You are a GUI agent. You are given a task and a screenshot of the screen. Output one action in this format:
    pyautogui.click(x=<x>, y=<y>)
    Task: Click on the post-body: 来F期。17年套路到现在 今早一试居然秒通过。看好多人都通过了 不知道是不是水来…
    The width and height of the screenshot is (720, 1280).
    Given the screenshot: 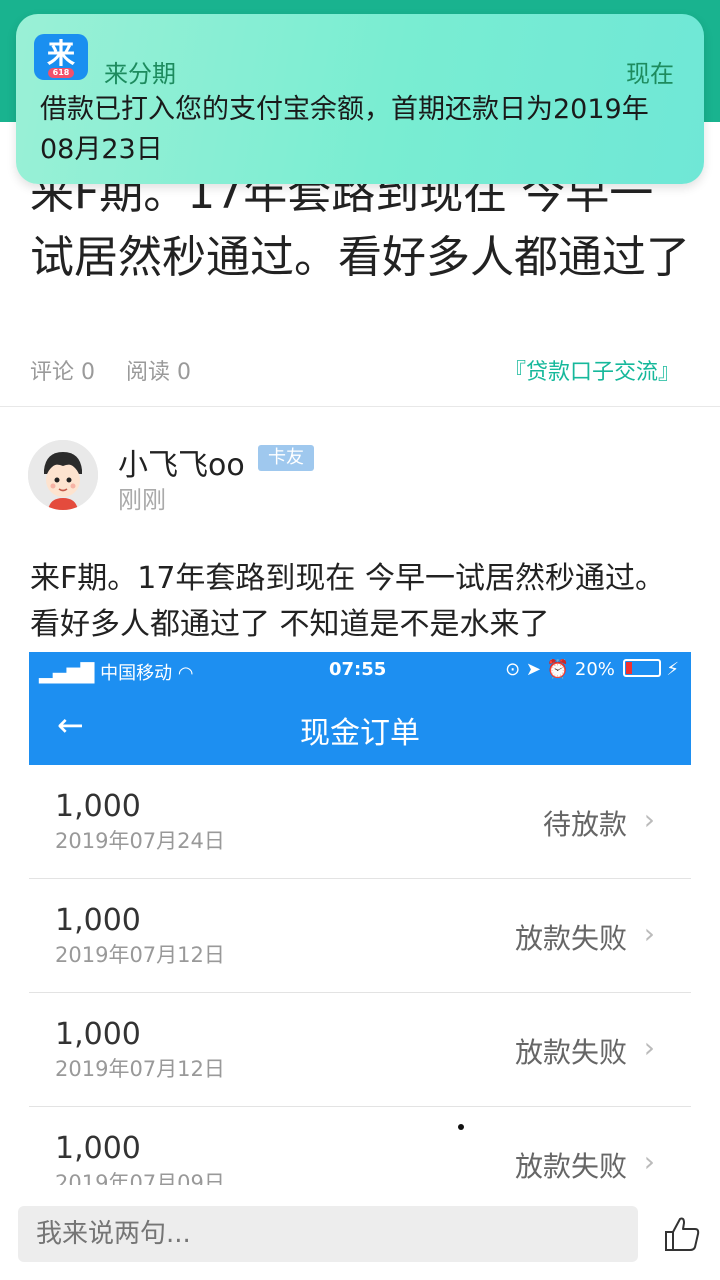 What is the action you would take?
    pyautogui.click(x=347, y=601)
    